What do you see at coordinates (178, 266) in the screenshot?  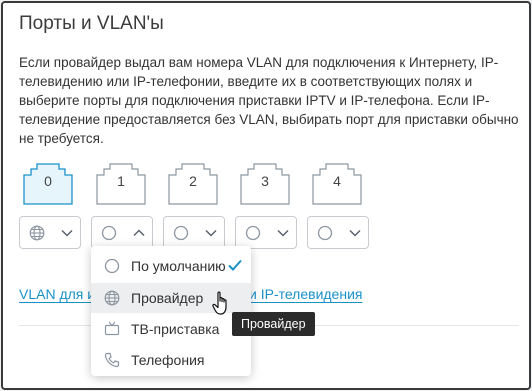 I see `menu-item-label: По умолчанию` at bounding box center [178, 266].